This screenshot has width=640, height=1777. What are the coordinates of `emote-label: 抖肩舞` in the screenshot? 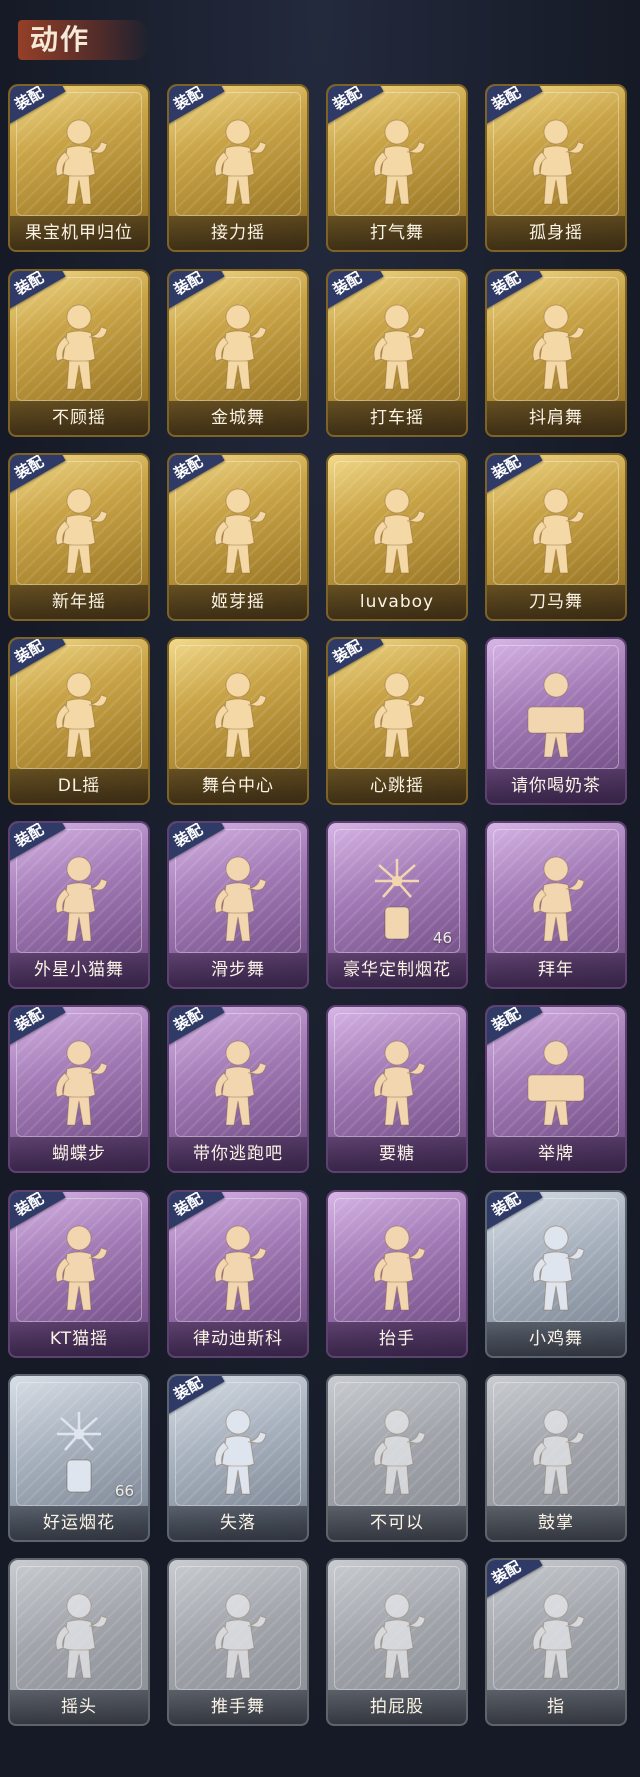 It's located at (556, 418).